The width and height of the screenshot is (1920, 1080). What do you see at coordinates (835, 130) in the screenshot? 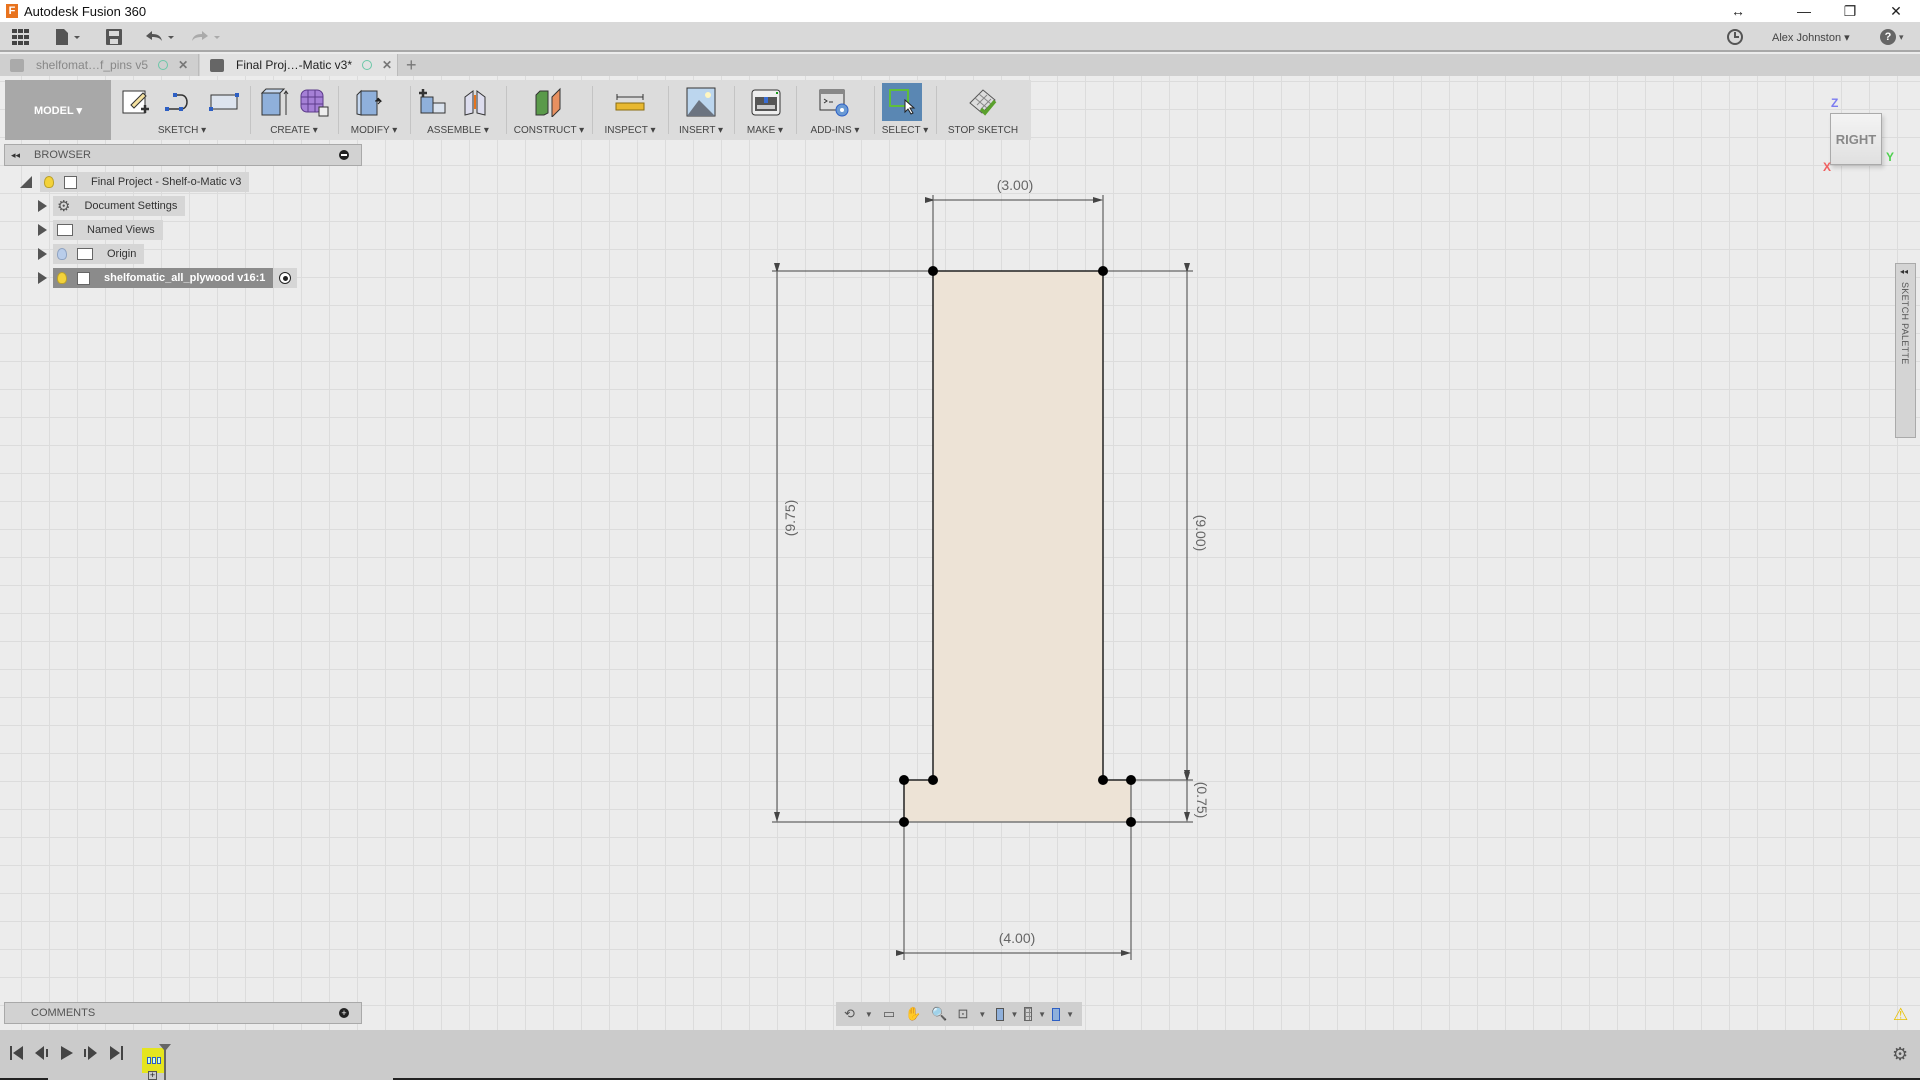
I see `add-ins-menu: ADD-INS ▾` at bounding box center [835, 130].